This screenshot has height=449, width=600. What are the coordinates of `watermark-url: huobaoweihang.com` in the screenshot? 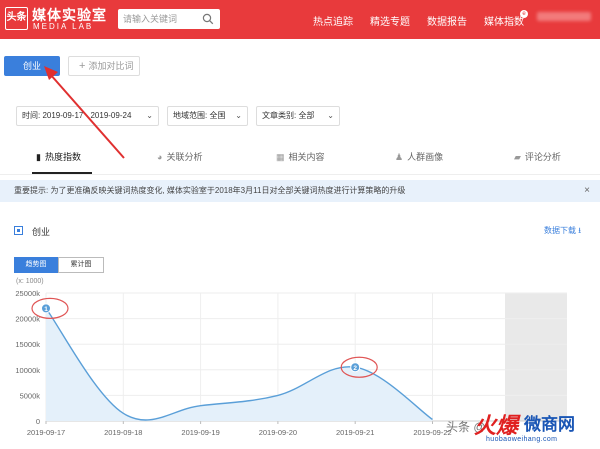 It's located at (522, 439).